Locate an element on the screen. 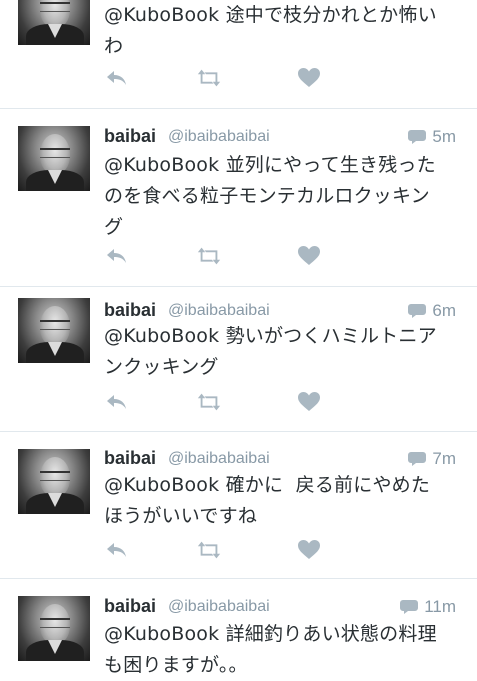 The width and height of the screenshot is (477, 681). tweet-meta: 7m is located at coordinates (432, 459).